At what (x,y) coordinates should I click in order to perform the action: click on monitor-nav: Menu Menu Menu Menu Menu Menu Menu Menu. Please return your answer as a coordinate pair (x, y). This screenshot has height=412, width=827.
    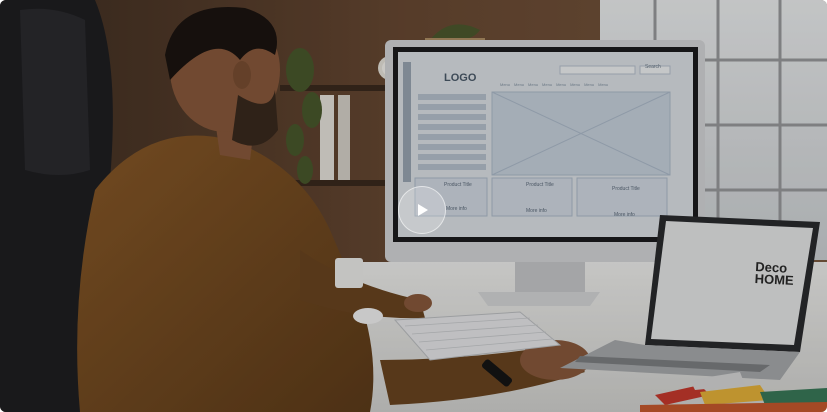
    Looking at the image, I should click on (585, 86).